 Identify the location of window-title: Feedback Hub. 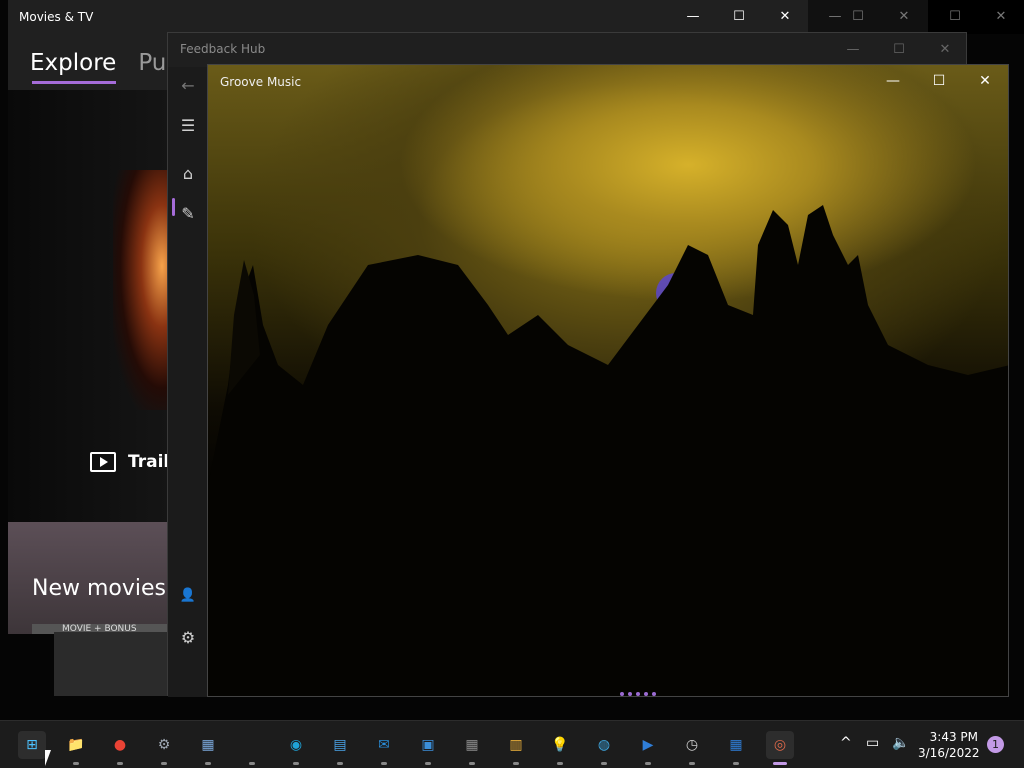
(223, 49).